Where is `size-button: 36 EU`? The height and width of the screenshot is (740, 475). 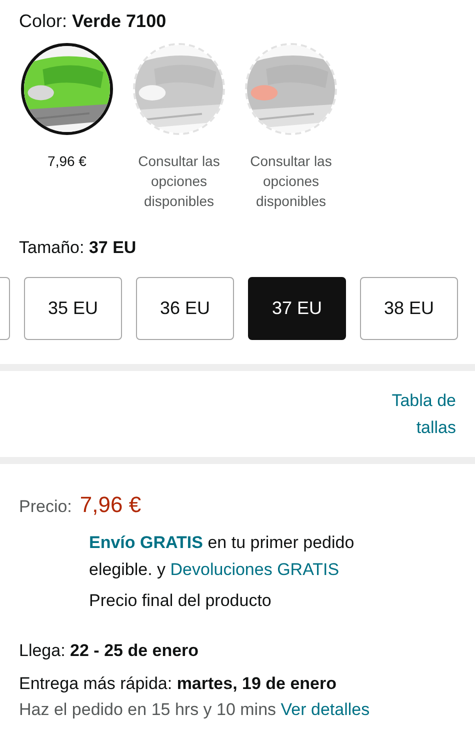 size-button: 36 EU is located at coordinates (185, 308).